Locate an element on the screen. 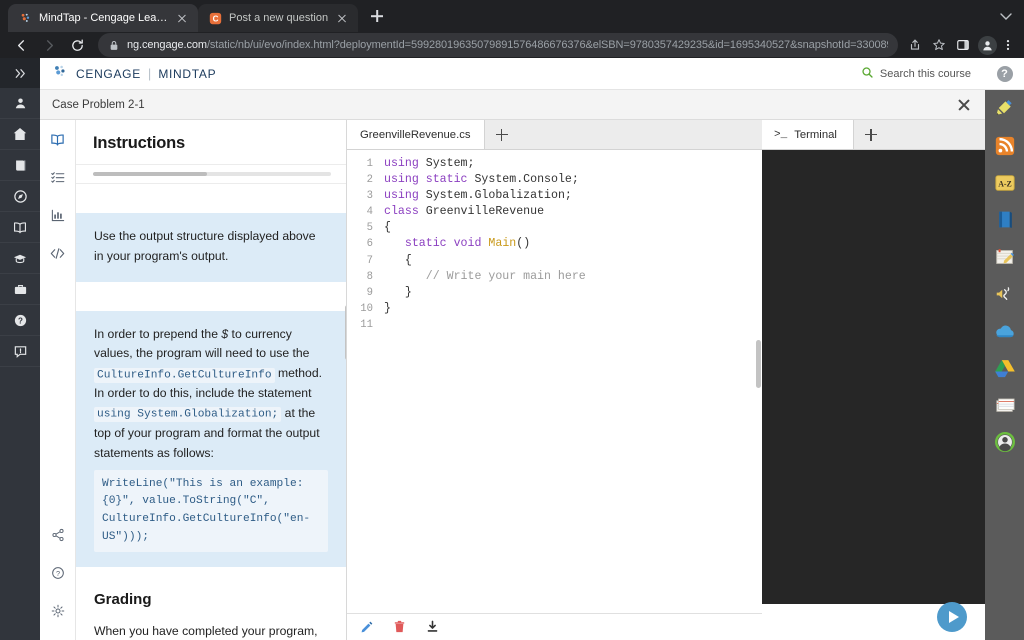 Image resolution: width=1024 pixels, height=640 pixels. spacer is located at coordinates (211, 198).